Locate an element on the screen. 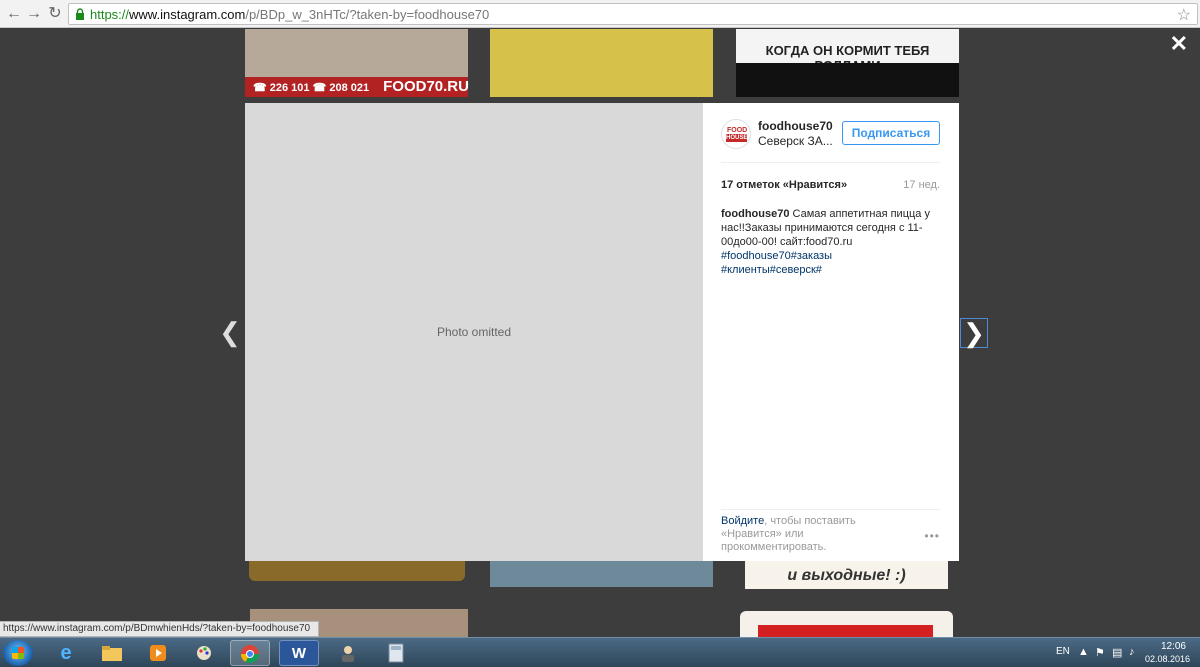 The image size is (1200, 667). user-app-icon is located at coordinates (348, 653).